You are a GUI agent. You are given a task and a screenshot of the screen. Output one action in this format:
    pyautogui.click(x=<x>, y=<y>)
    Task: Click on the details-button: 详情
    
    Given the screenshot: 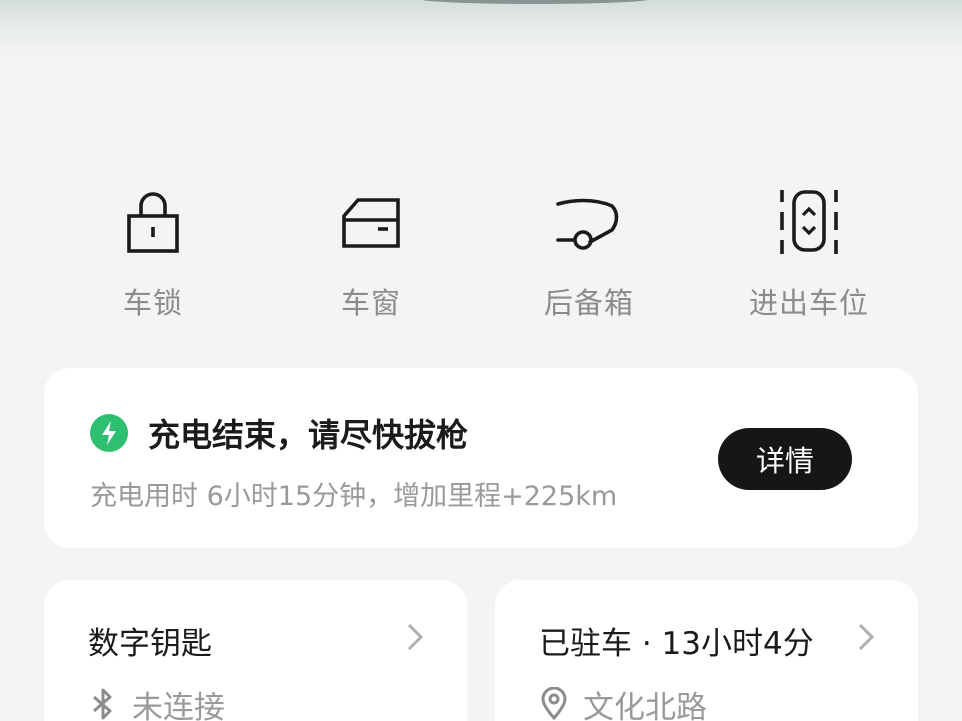 What is the action you would take?
    pyautogui.click(x=785, y=459)
    